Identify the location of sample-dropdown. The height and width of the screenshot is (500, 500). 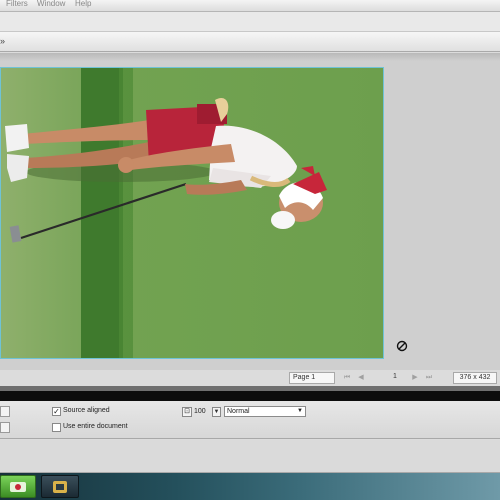
(5, 427).